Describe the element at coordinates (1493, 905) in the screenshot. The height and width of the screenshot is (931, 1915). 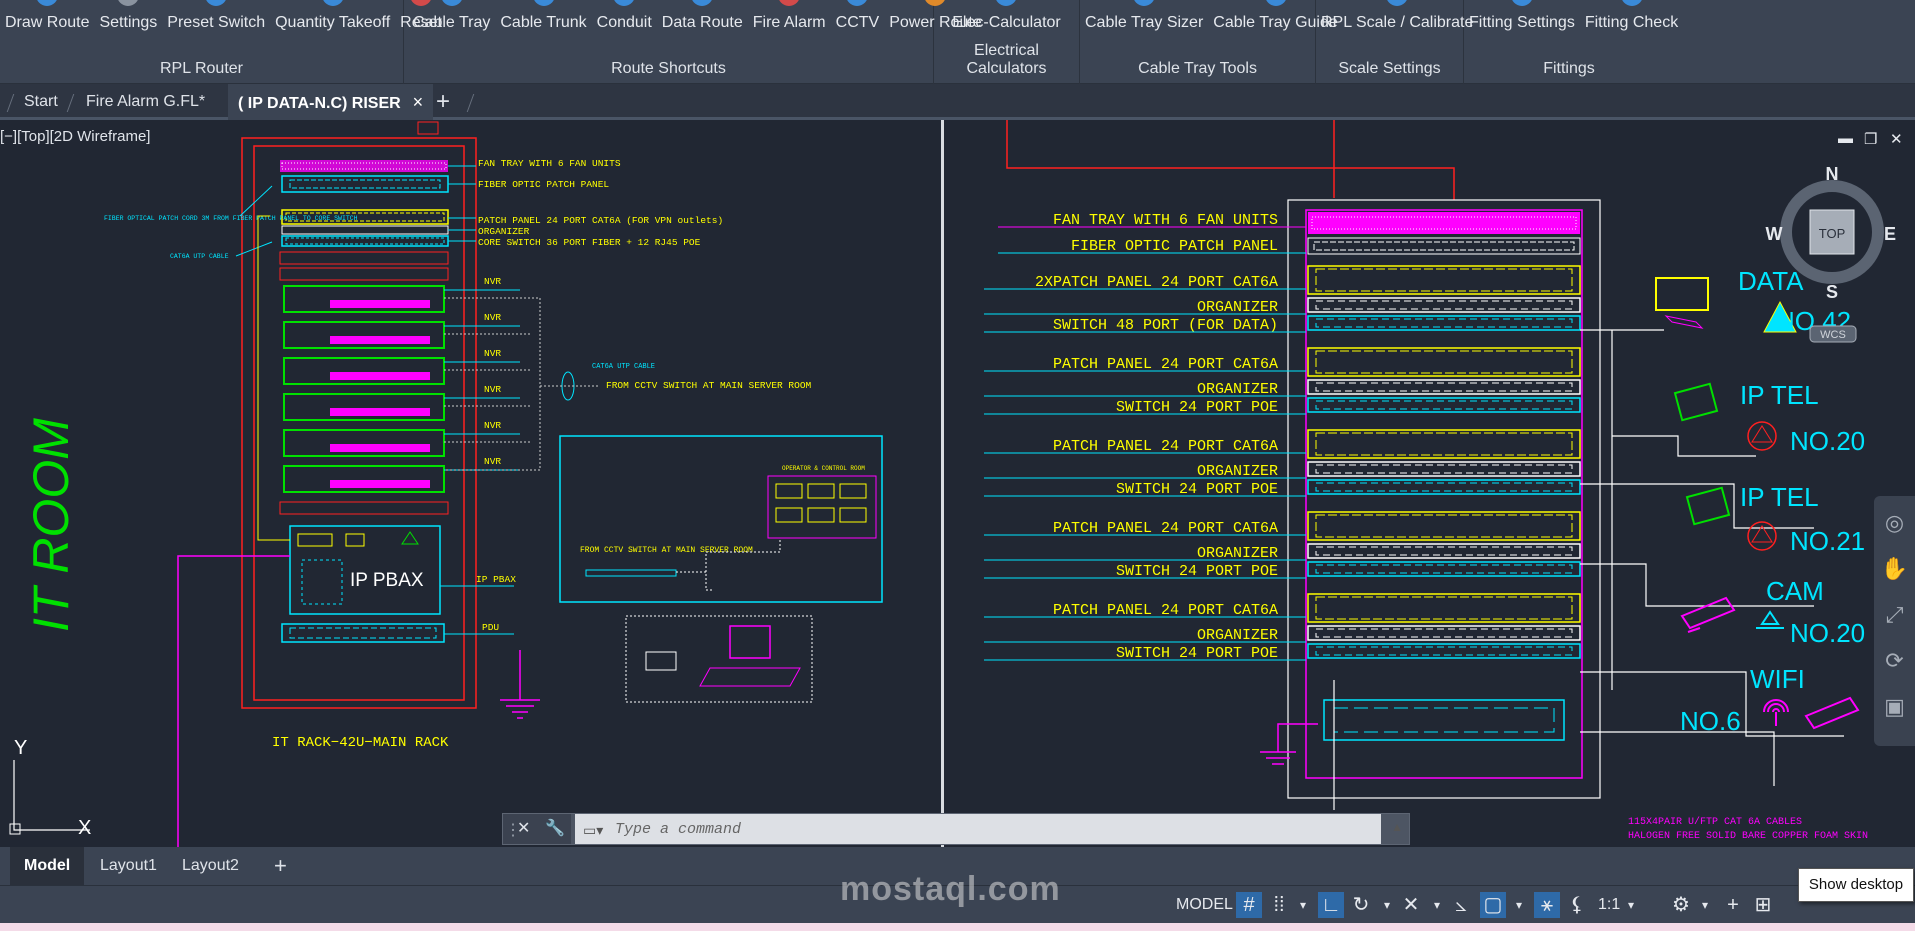
I see `selection-cycling-icon: ▢` at that location.